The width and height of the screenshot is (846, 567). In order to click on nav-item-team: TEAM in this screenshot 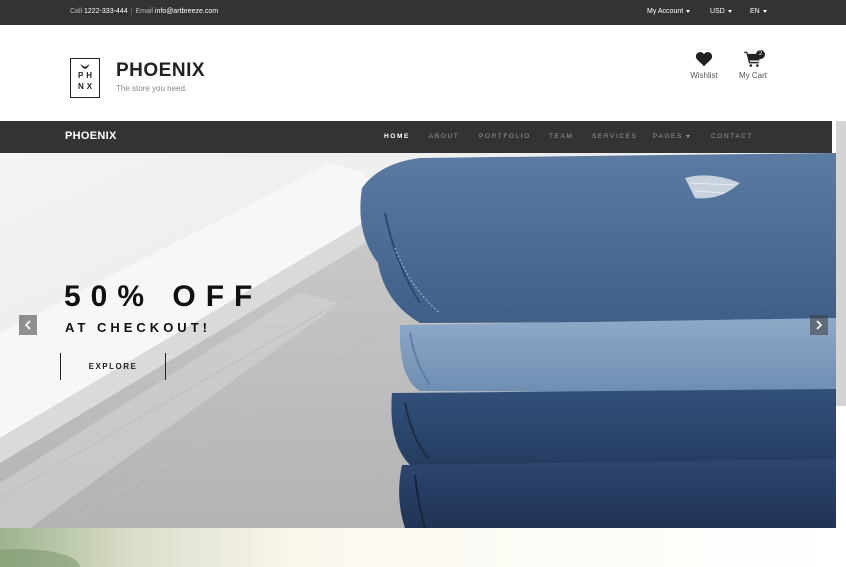, I will do `click(561, 136)`.